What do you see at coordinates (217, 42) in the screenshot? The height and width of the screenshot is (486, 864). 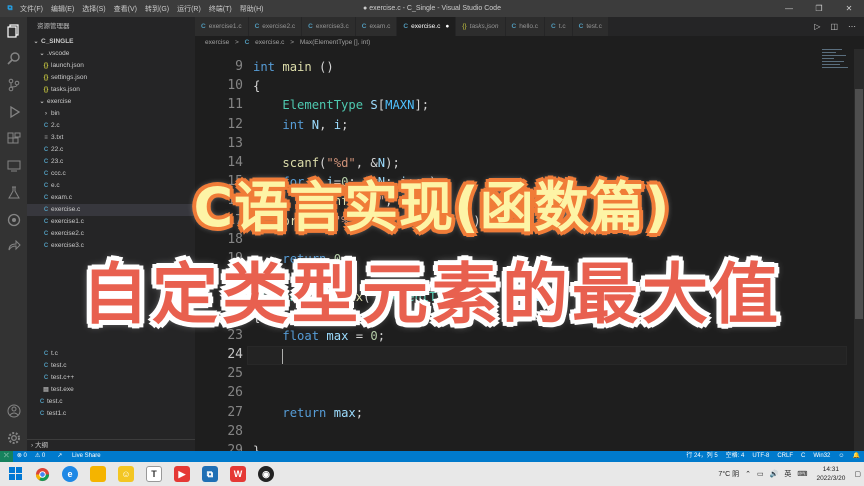 I see `breadcrumb-folder: exercise` at bounding box center [217, 42].